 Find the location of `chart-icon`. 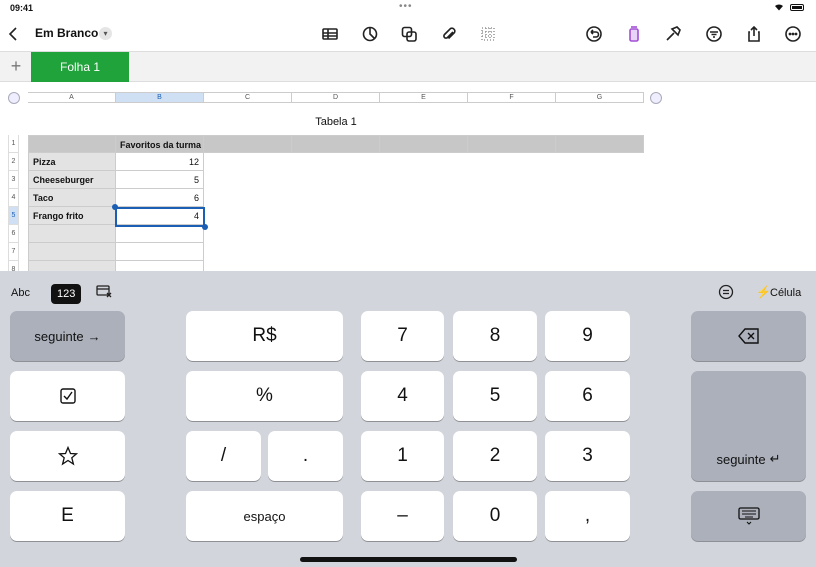

chart-icon is located at coordinates (370, 34).